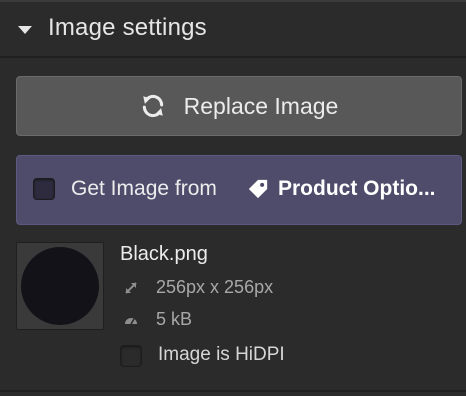 Image resolution: width=466 pixels, height=396 pixels. I want to click on tag-icon, so click(258, 189).